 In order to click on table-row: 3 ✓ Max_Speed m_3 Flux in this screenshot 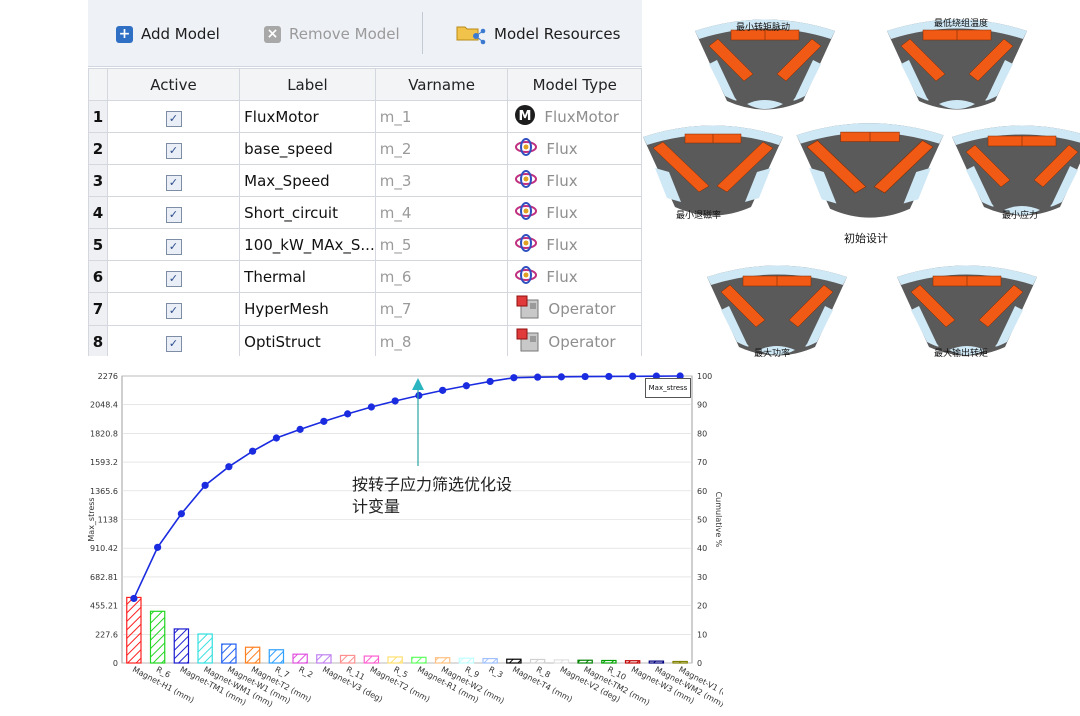, I will do `click(365, 180)`.